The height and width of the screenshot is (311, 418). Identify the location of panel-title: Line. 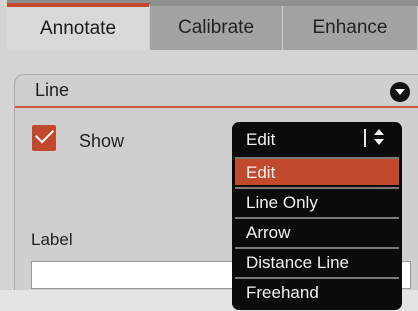
(52, 90).